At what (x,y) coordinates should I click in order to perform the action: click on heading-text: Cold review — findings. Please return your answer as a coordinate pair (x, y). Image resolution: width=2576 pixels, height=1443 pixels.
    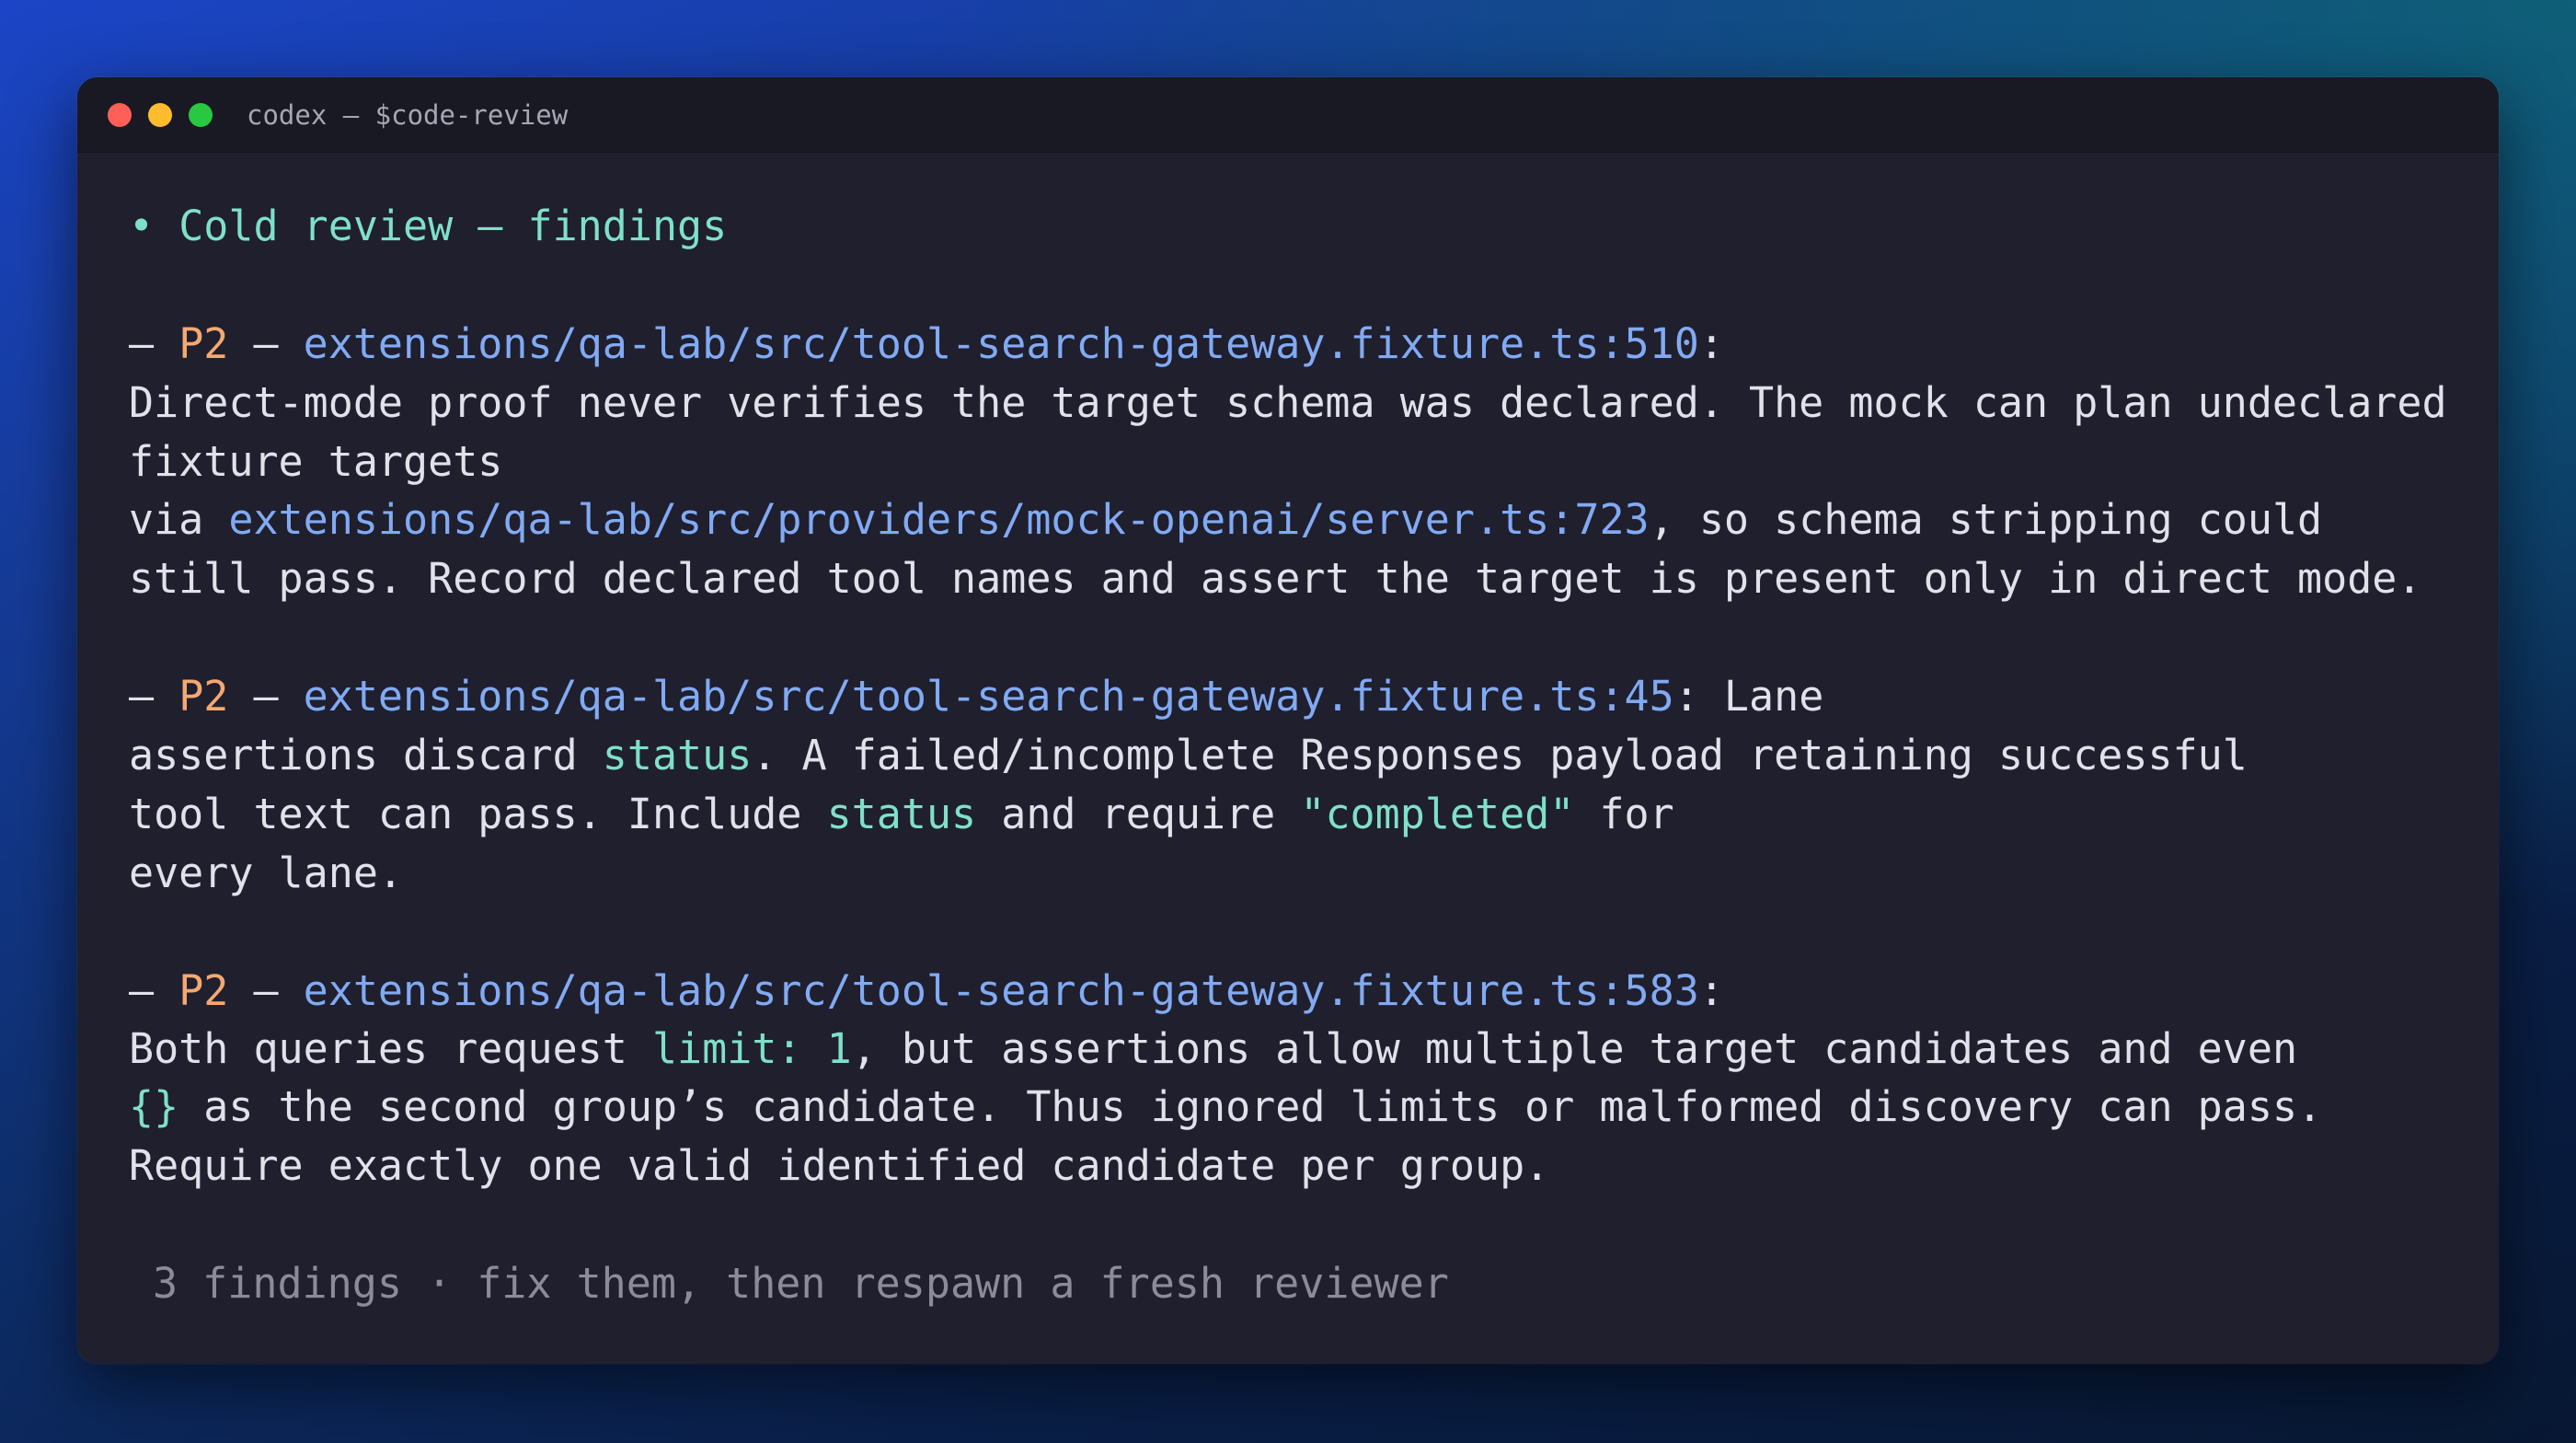
    Looking at the image, I should click on (453, 226).